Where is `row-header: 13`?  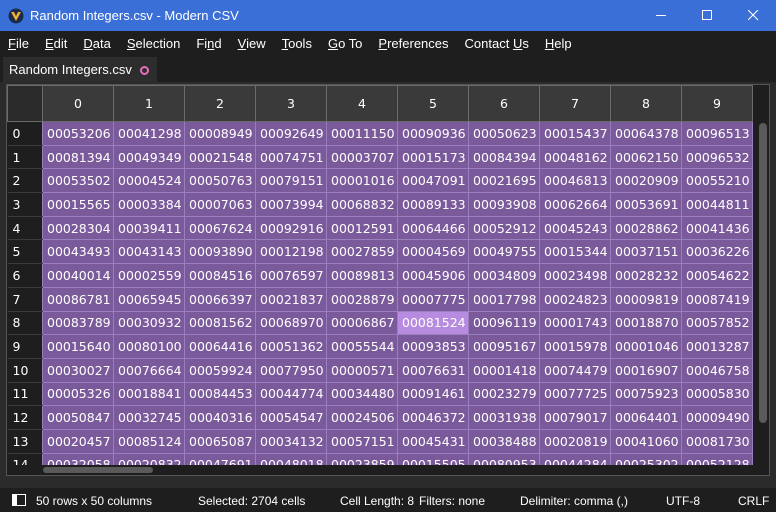 row-header: 13 is located at coordinates (25, 441).